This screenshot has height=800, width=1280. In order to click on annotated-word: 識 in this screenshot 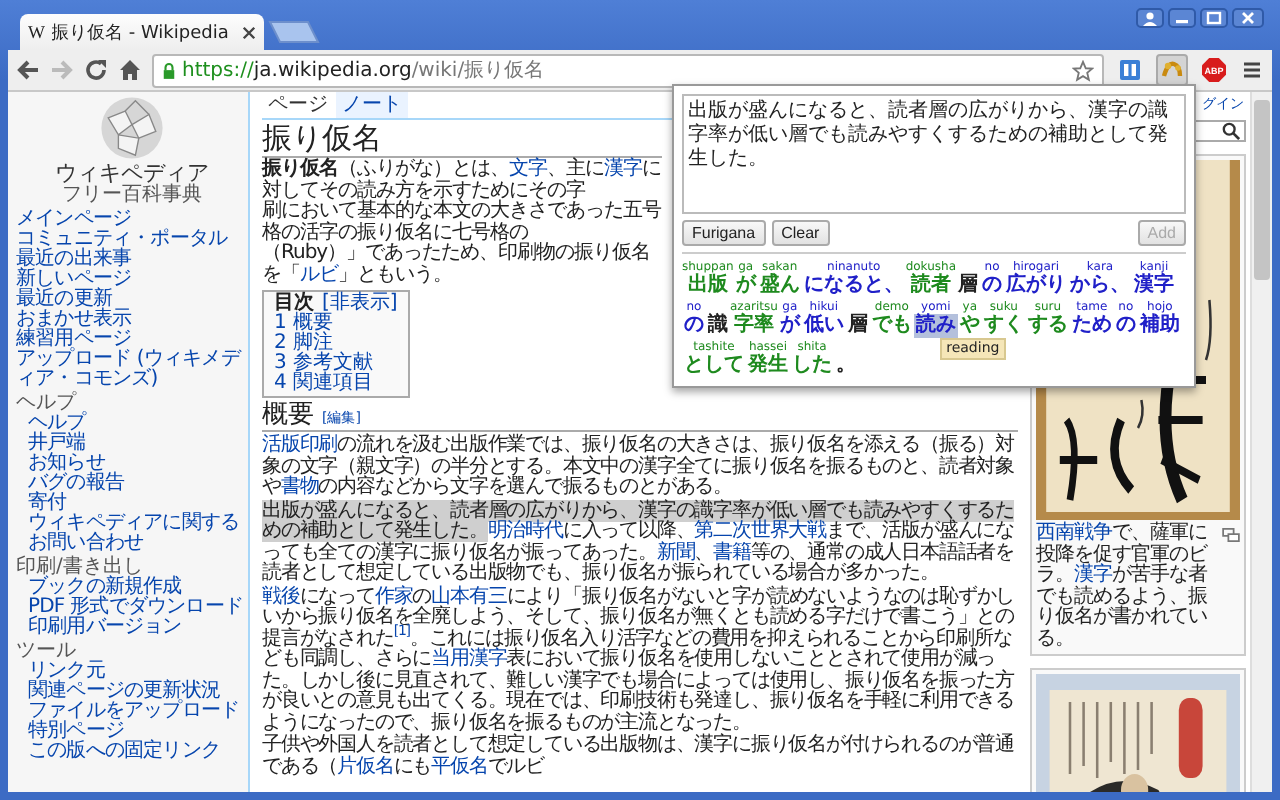, I will do `click(718, 326)`.